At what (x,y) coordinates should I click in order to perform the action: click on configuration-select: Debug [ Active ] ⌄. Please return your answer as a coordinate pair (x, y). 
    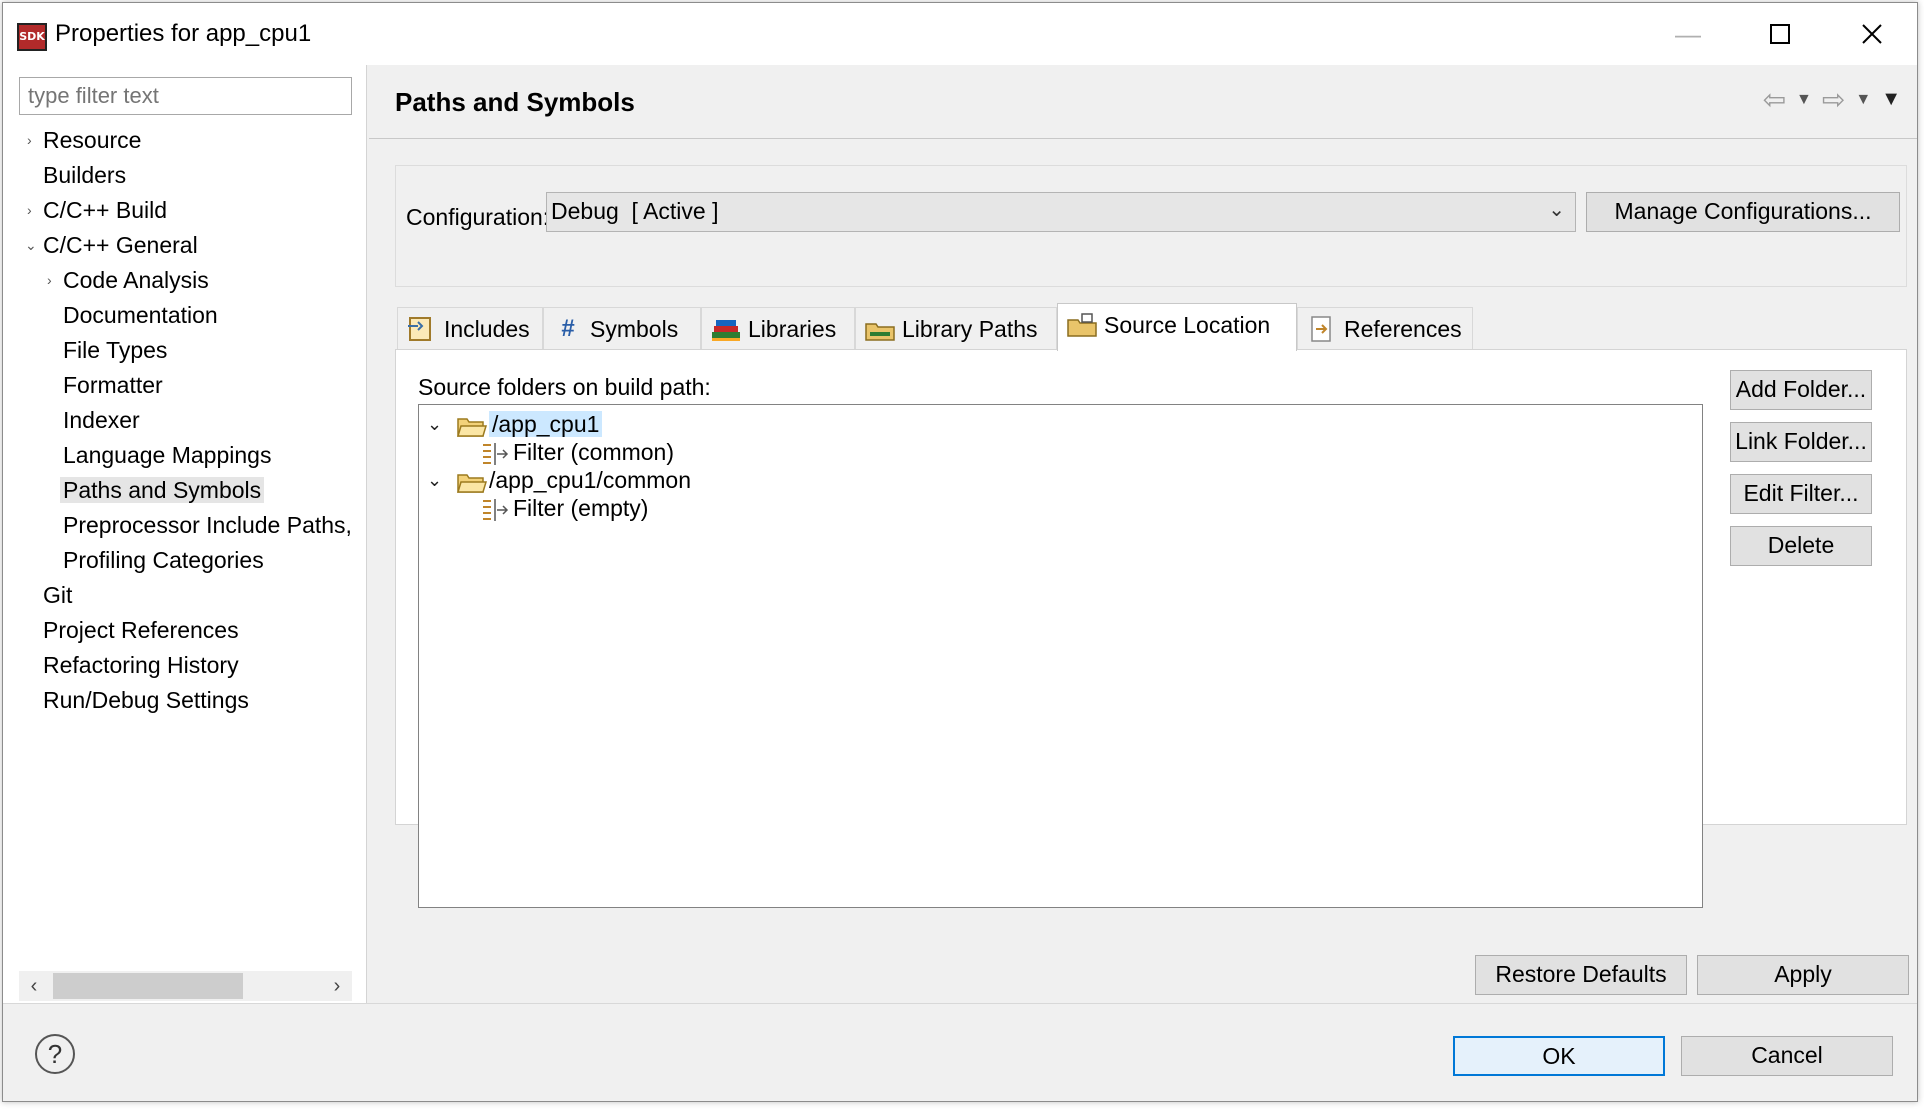
    Looking at the image, I should click on (1061, 212).